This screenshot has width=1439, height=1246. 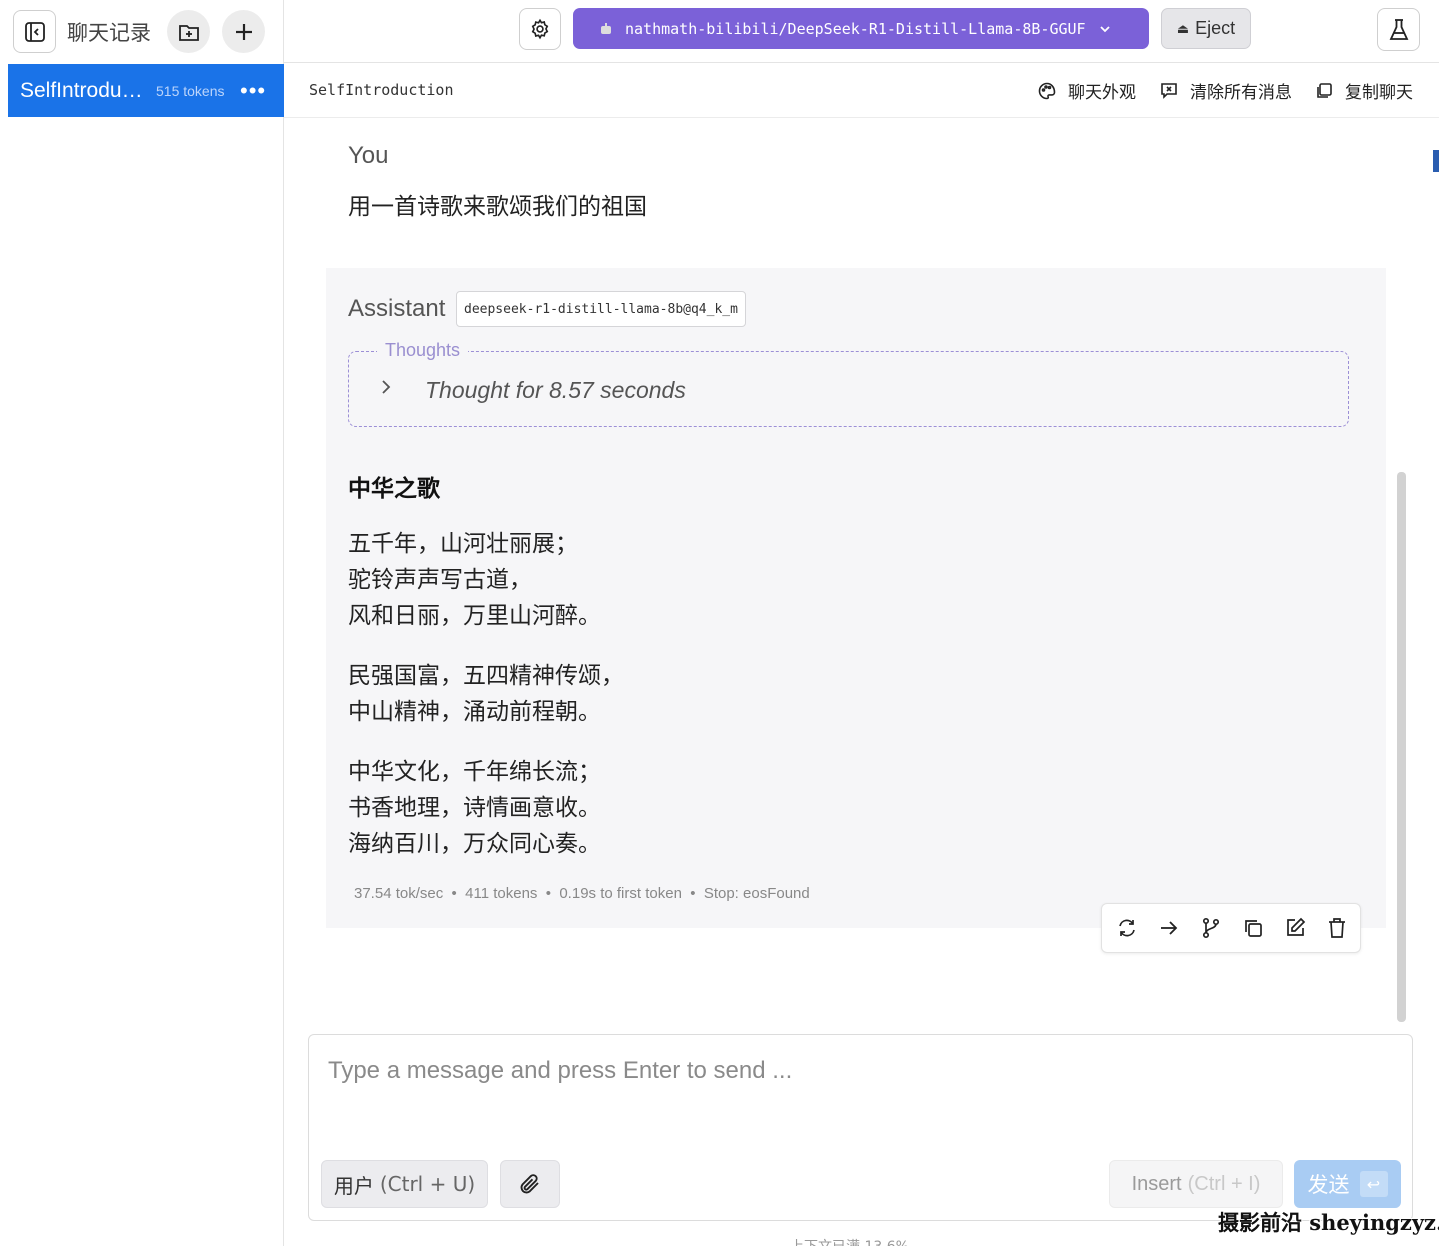 What do you see at coordinates (1102, 93) in the screenshot?
I see `chat-appearance-label: 聊天外观` at bounding box center [1102, 93].